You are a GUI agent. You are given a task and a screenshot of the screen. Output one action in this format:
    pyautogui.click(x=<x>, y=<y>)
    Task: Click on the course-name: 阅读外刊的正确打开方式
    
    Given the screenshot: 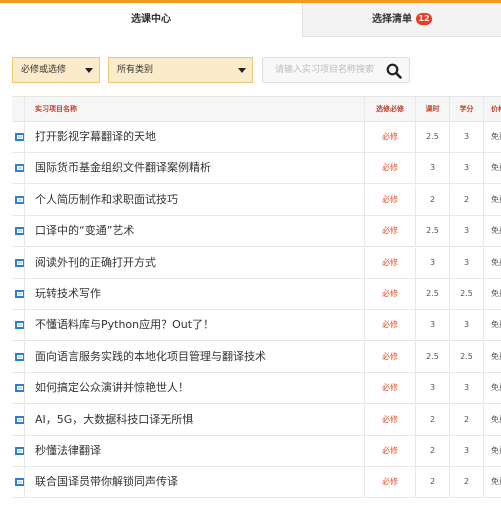 What is the action you would take?
    pyautogui.click(x=194, y=262)
    